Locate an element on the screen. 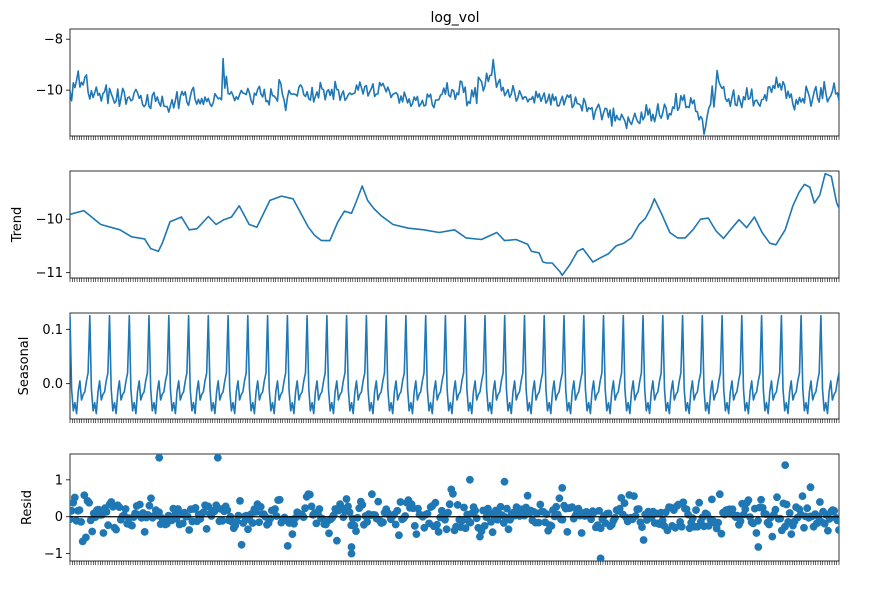  y-tick-label: −11 is located at coordinates (49, 273).